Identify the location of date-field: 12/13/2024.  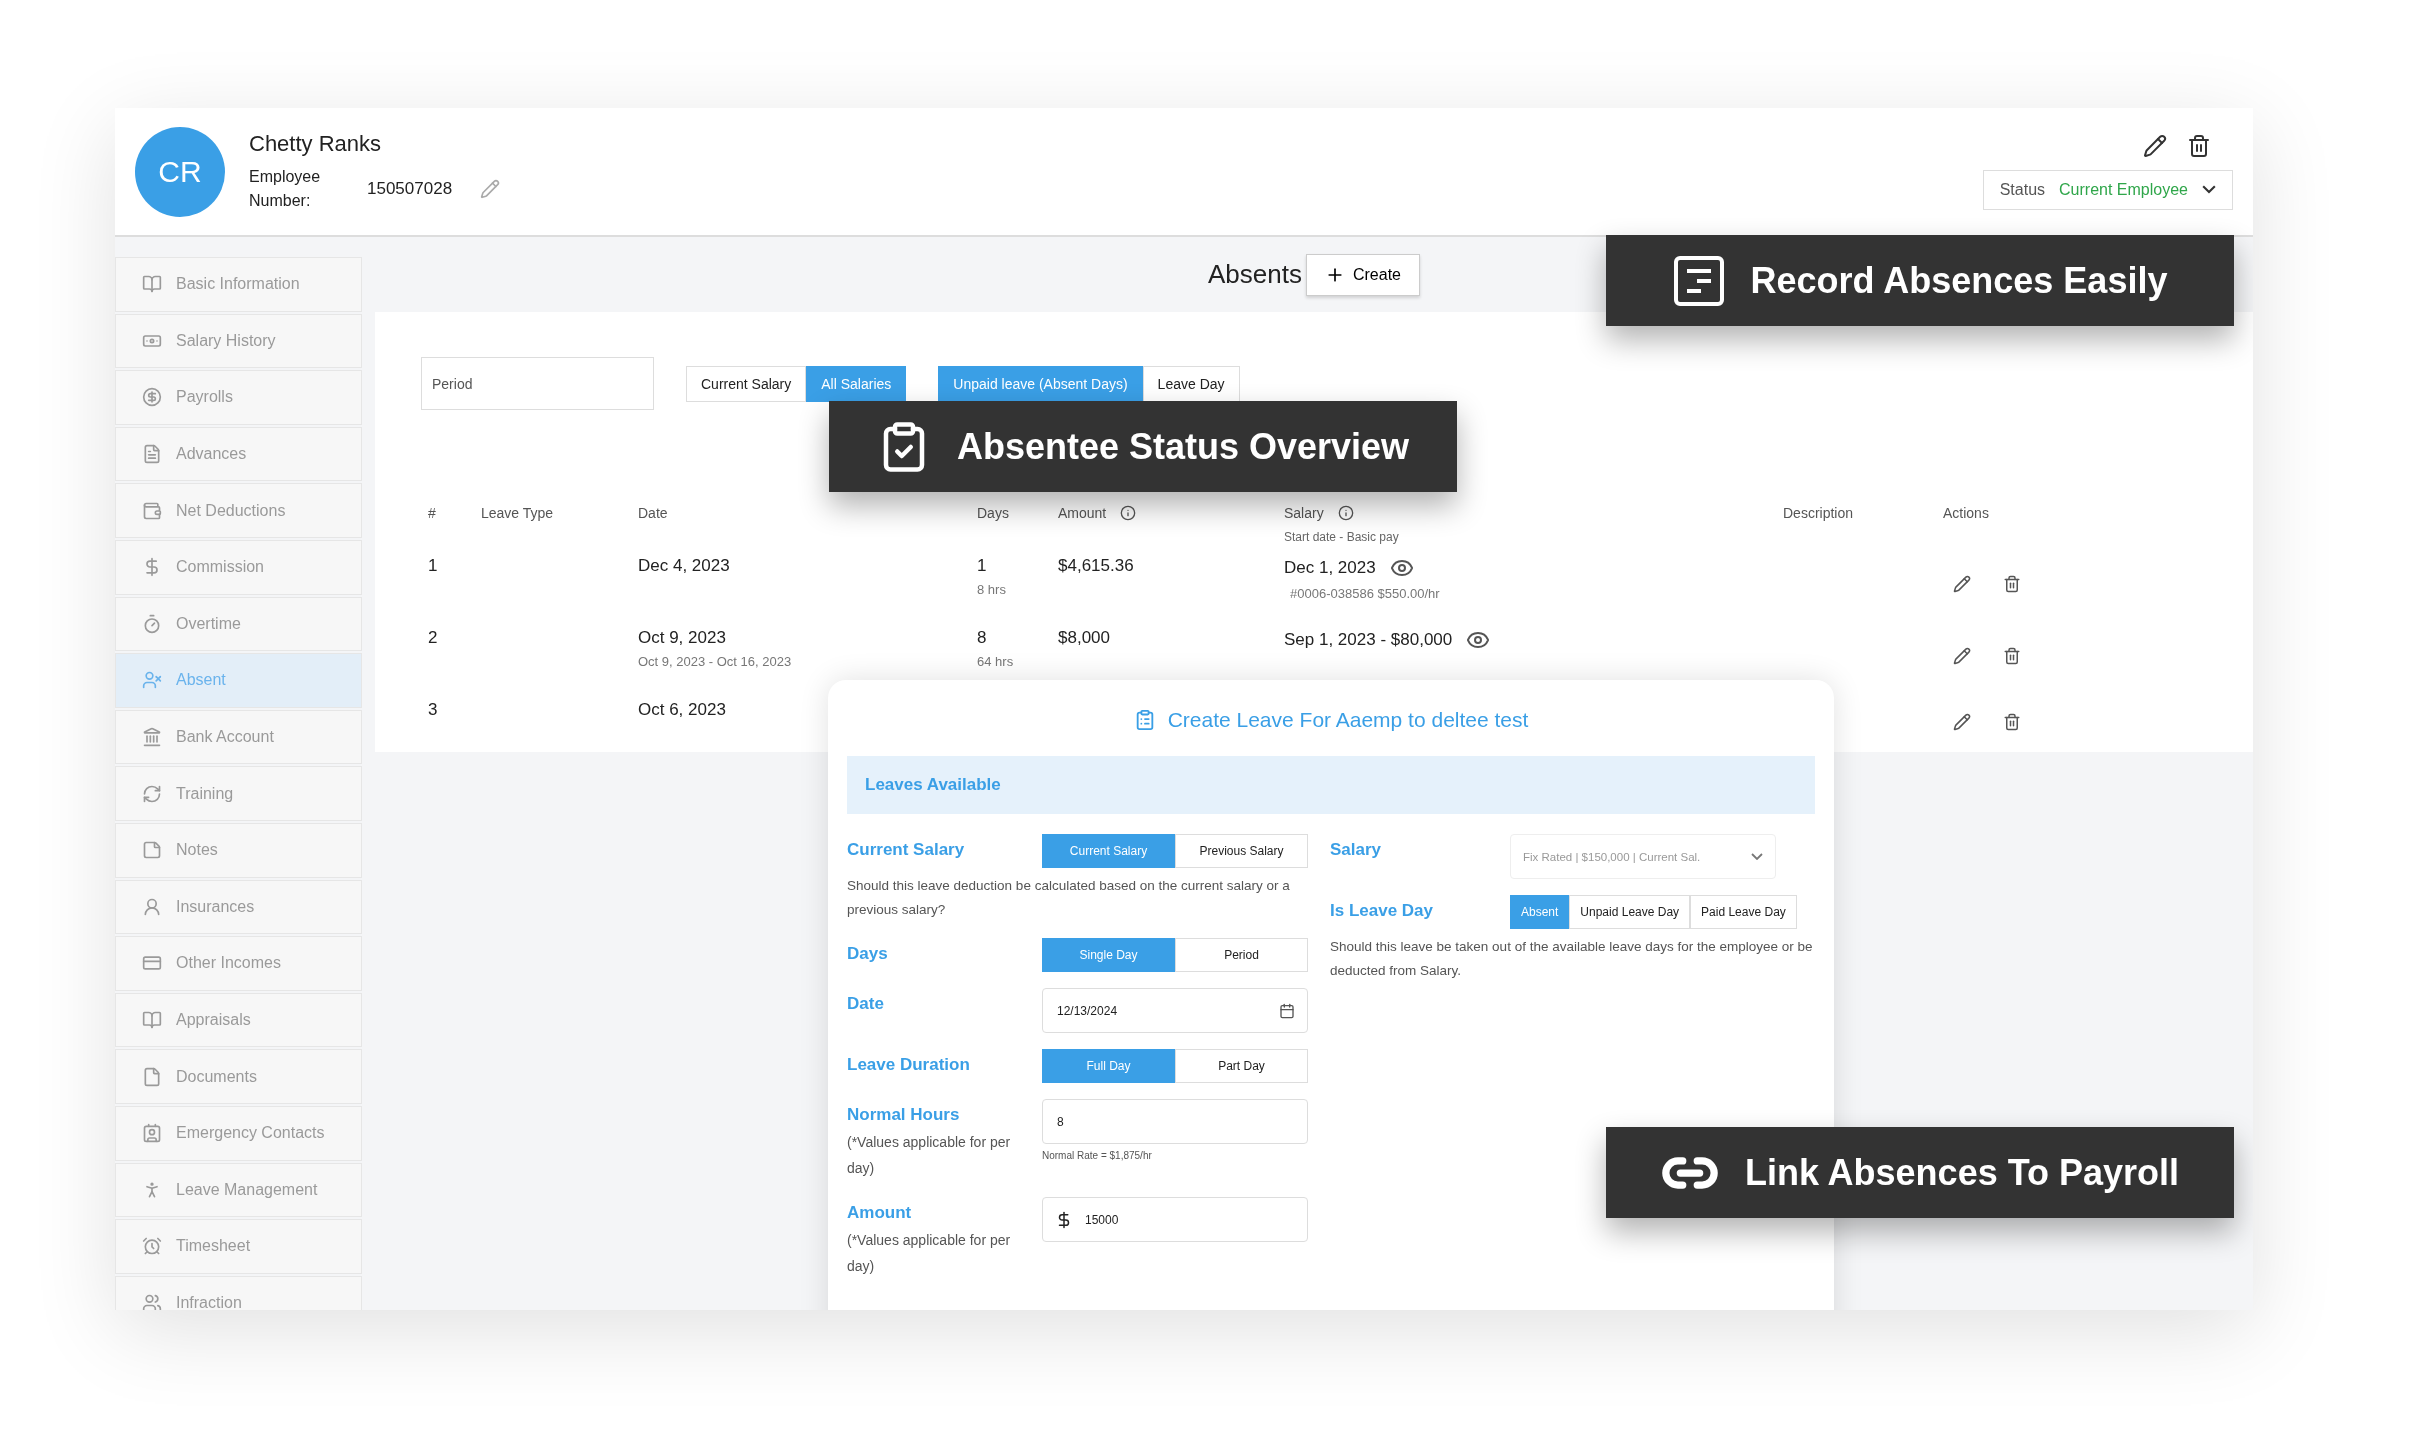
(1175, 1010).